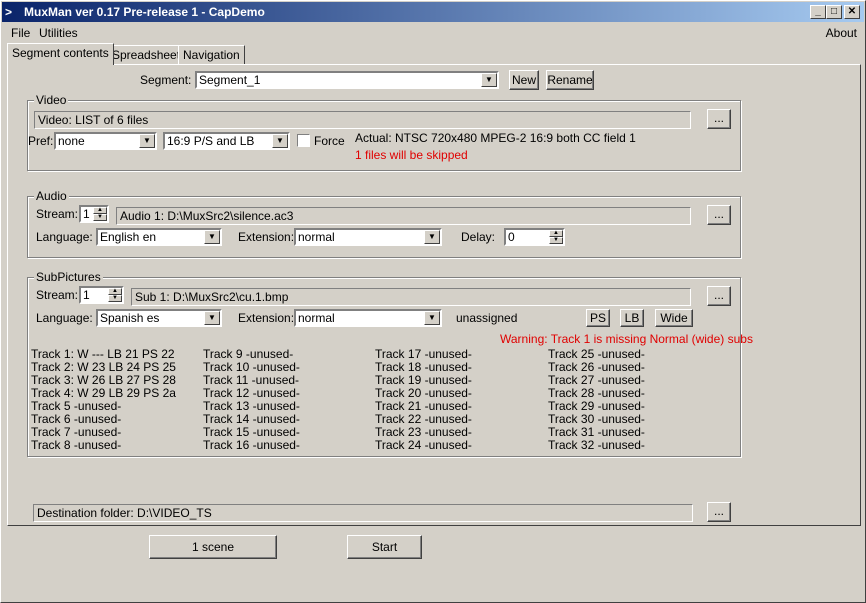  Describe the element at coordinates (368, 237) in the screenshot. I see `audio-extension-select: normal ▼` at that location.